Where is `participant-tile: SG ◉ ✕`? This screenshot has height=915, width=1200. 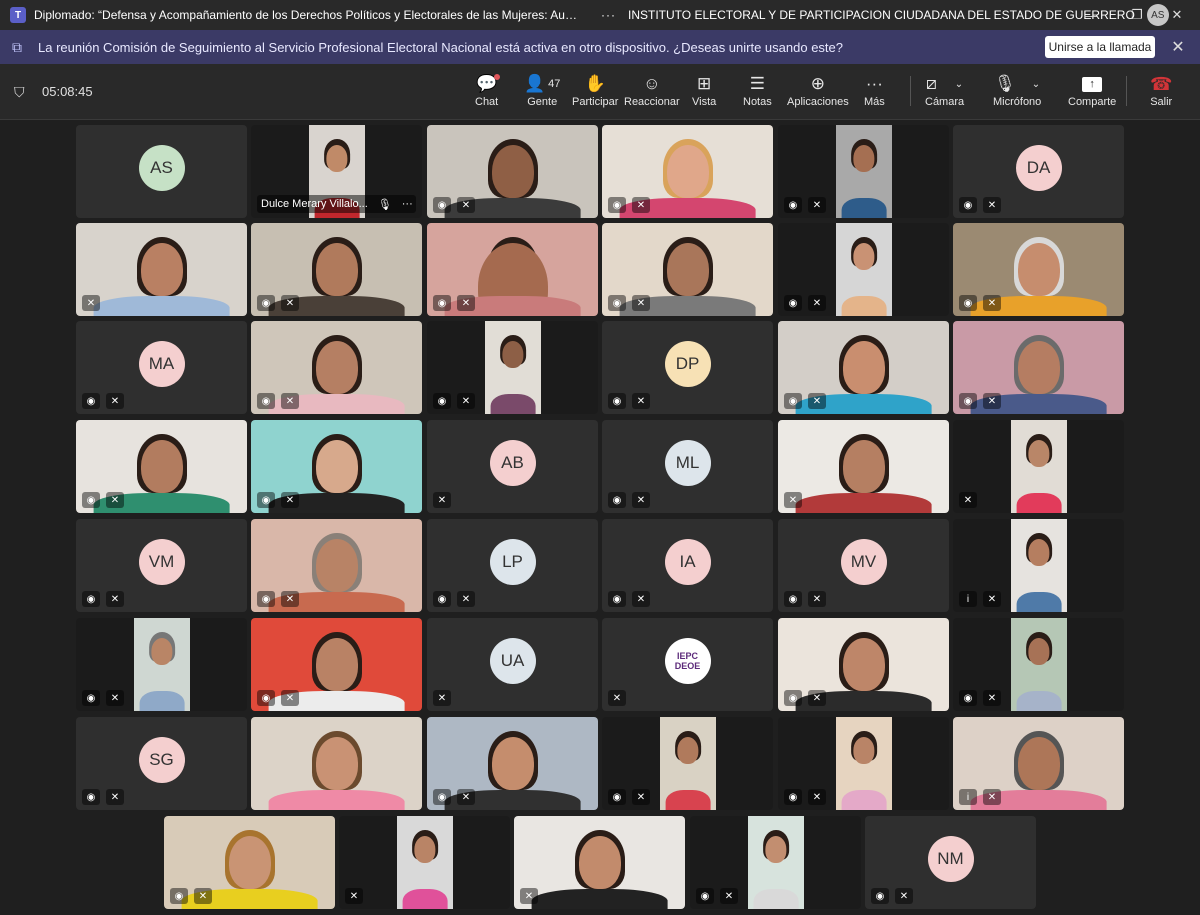 participant-tile: SG ◉ ✕ is located at coordinates (161, 763).